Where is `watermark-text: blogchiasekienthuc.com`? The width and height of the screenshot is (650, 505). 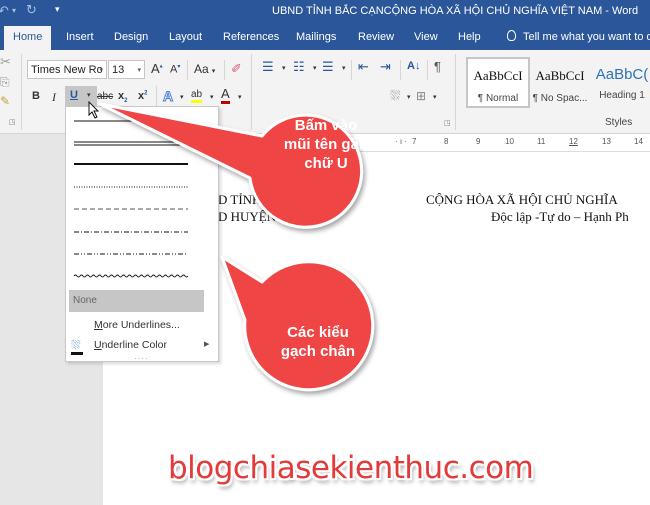 watermark-text: blogchiasekienthuc.com is located at coordinates (351, 468).